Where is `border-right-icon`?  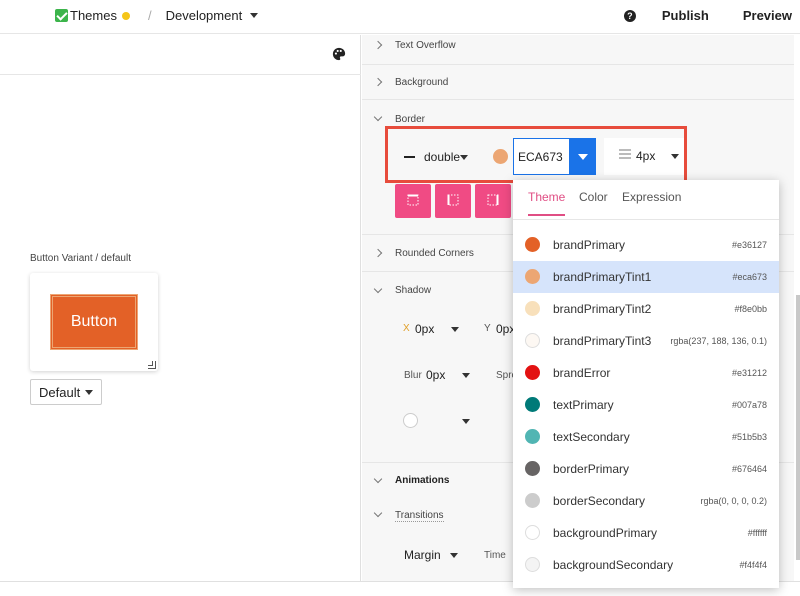
border-right-icon is located at coordinates (493, 200).